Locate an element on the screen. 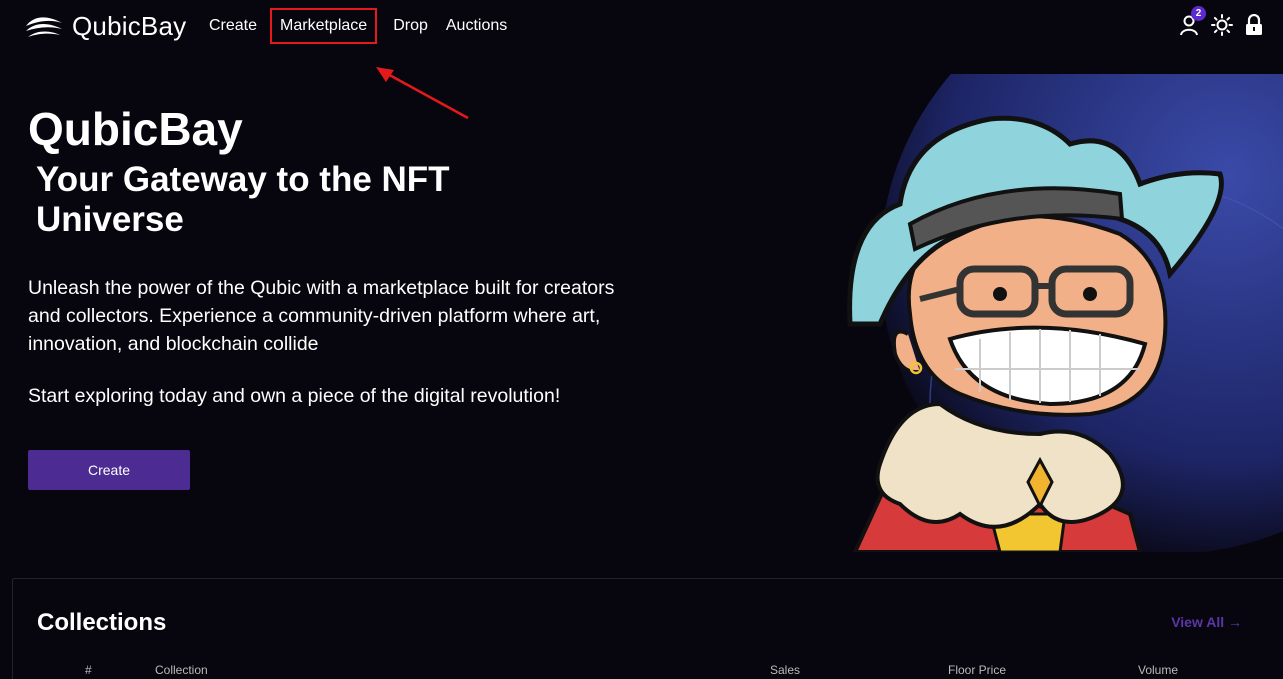  nav-link-marketplace: Marketplace is located at coordinates (324, 26).